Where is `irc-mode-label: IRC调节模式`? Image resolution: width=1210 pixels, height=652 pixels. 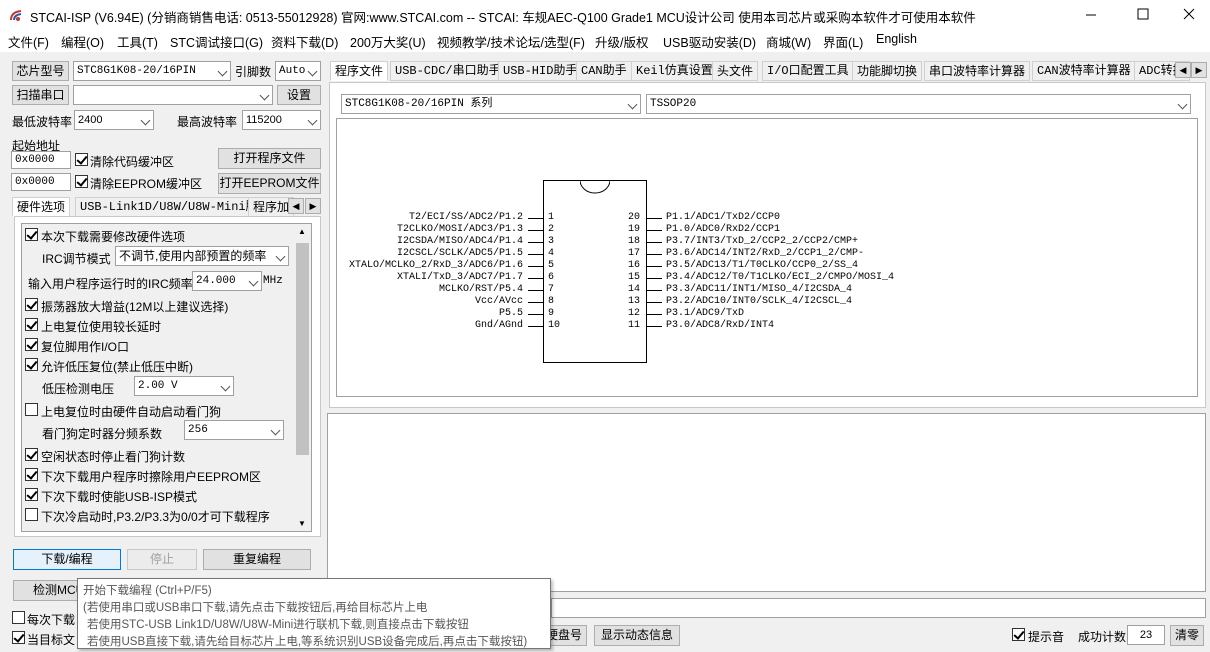
irc-mode-label: IRC调节模式 is located at coordinates (76, 259).